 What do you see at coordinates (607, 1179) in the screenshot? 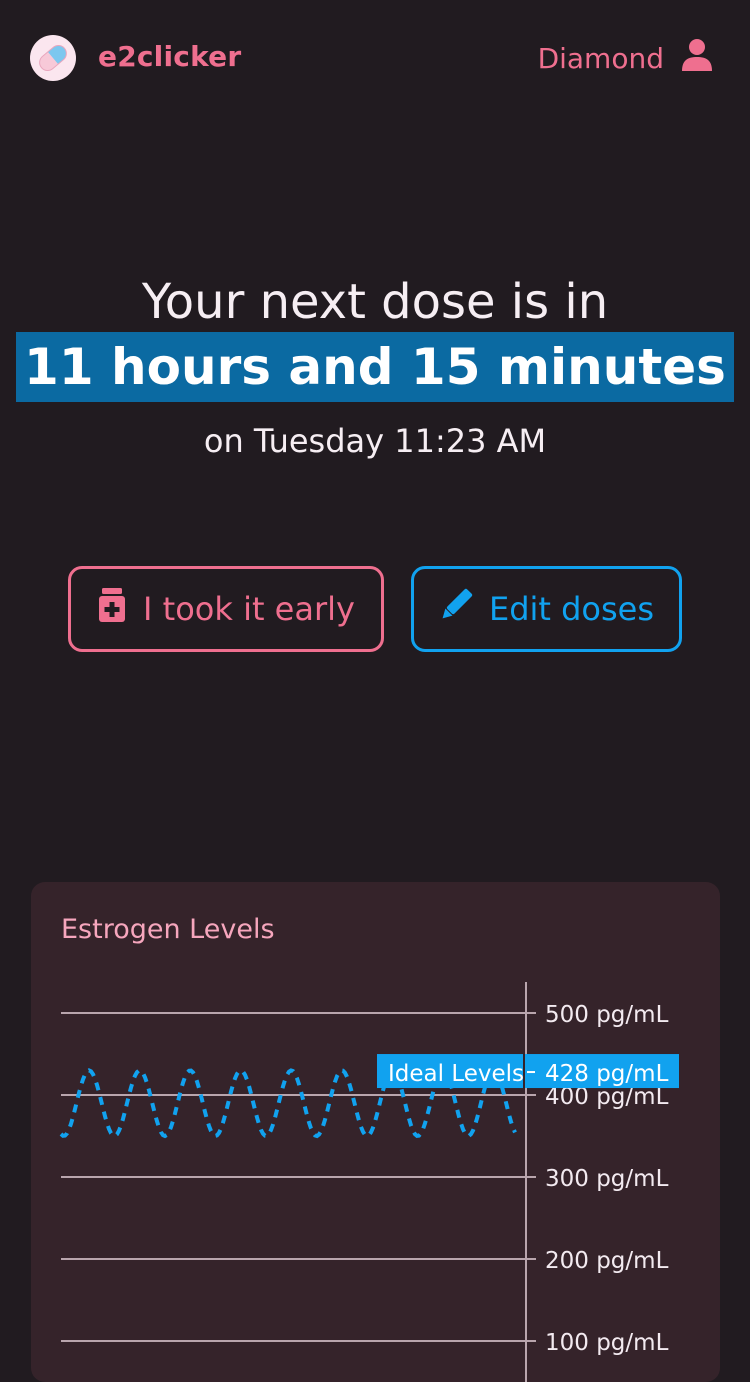
I see `y-tick-label: 300 pg/mL` at bounding box center [607, 1179].